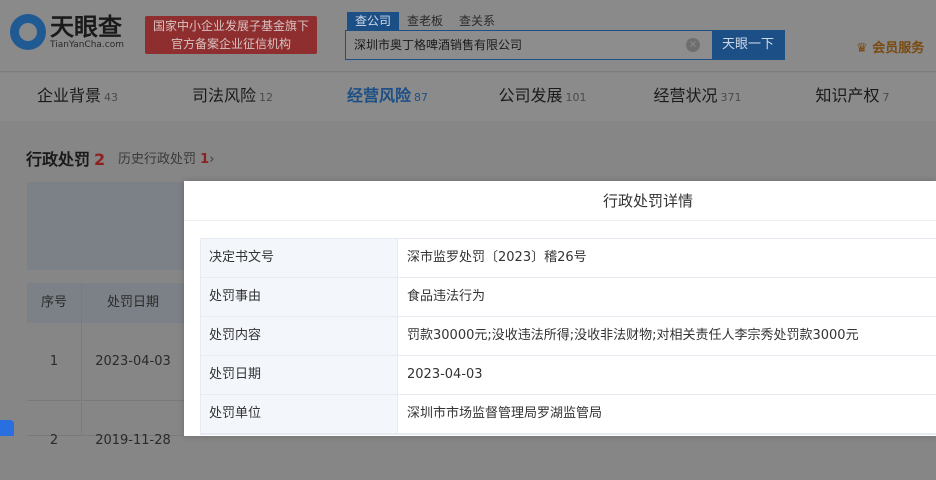 This screenshot has height=480, width=936. What do you see at coordinates (576, 97) in the screenshot?
I see `nav-3-count: 101` at bounding box center [576, 97].